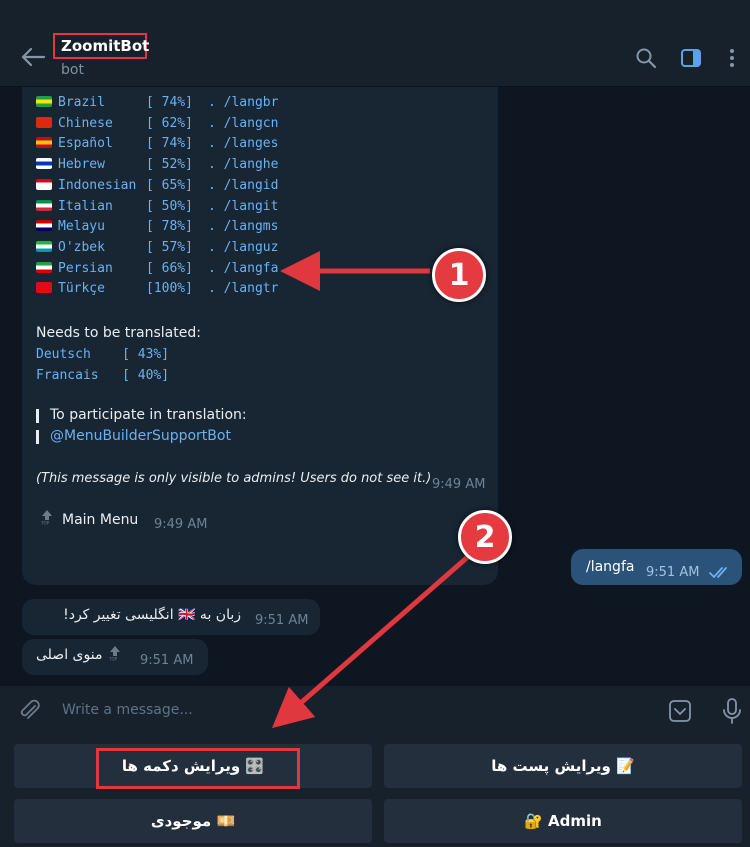 The height and width of the screenshot is (847, 750). Describe the element at coordinates (103, 354) in the screenshot. I see `needs-row: Deutsch [ 43%]` at that location.